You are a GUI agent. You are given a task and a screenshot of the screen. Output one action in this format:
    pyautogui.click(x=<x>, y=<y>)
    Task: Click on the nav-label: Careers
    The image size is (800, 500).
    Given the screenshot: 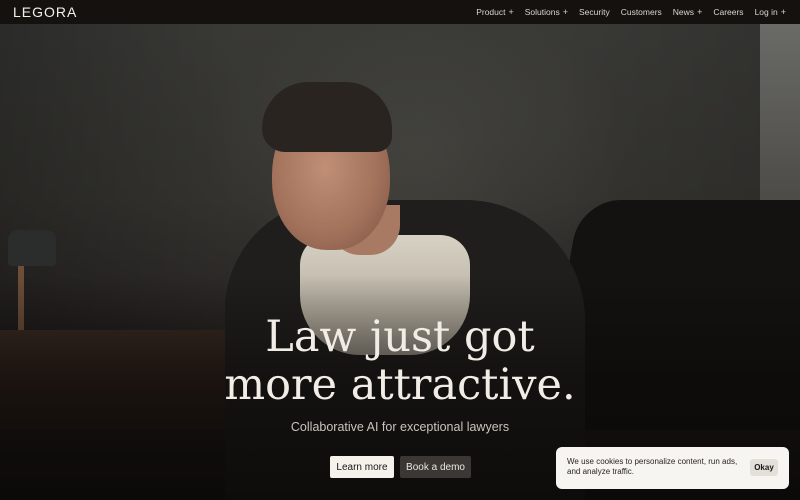 What is the action you would take?
    pyautogui.click(x=728, y=12)
    